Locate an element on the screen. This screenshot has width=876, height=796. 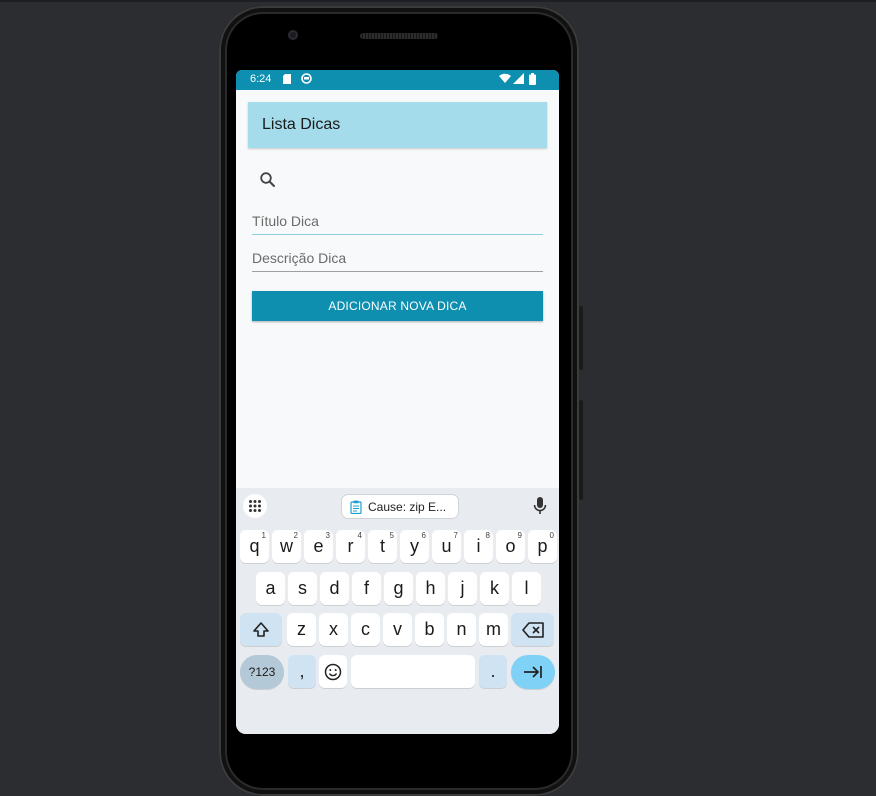
period-key: . is located at coordinates (493, 671).